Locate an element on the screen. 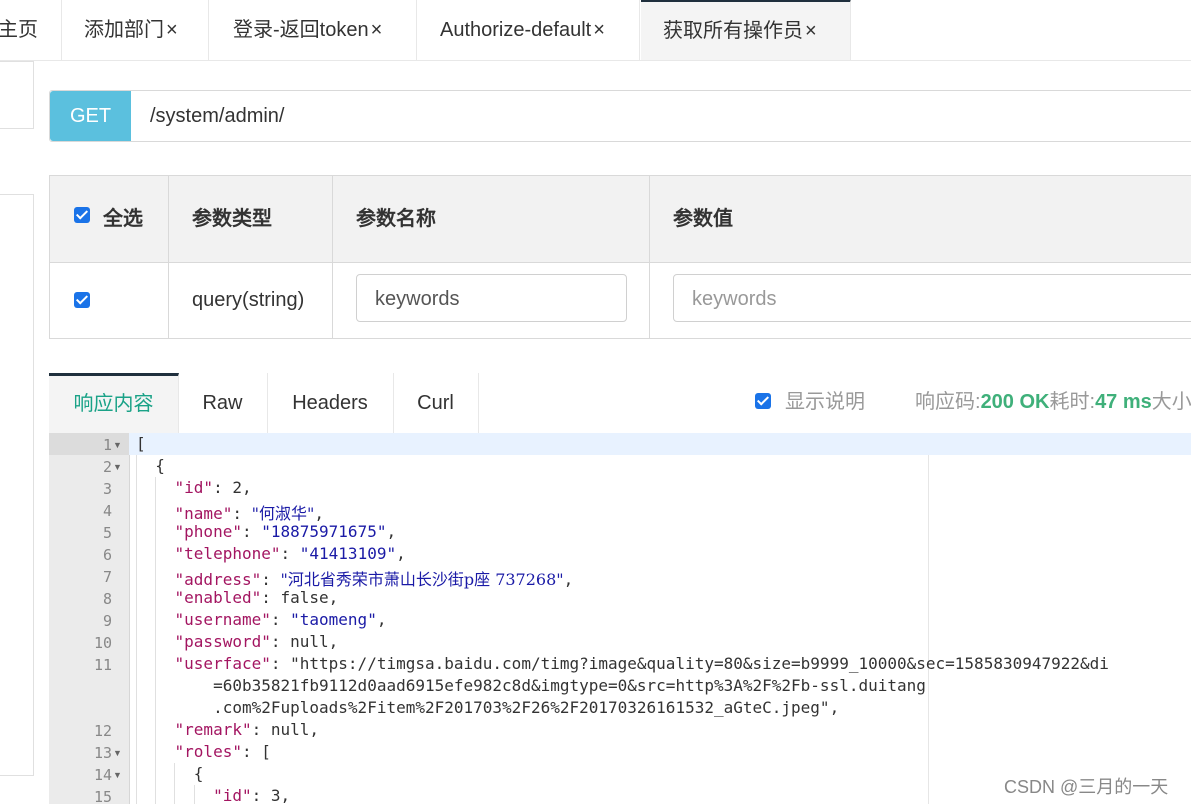 This screenshot has width=1191, height=804. param-type: query(string) is located at coordinates (248, 300).